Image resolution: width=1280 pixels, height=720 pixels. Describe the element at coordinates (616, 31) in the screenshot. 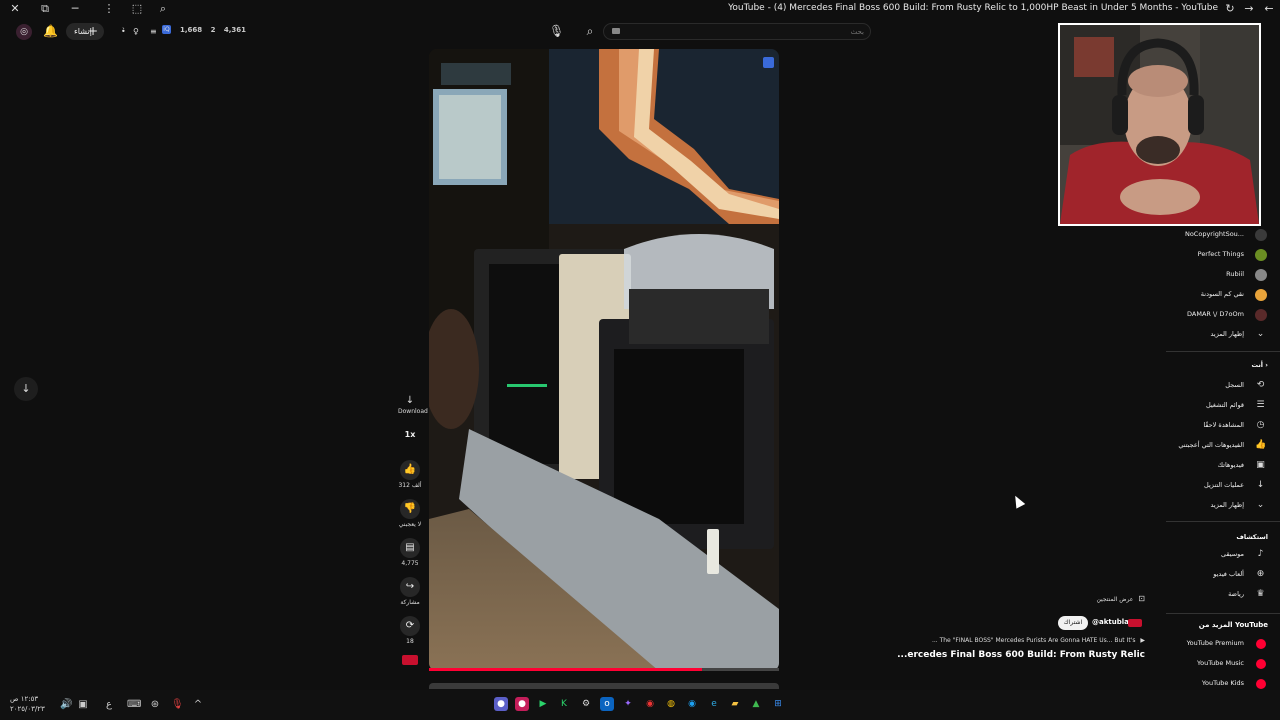

I see `keyboard-icon` at that location.